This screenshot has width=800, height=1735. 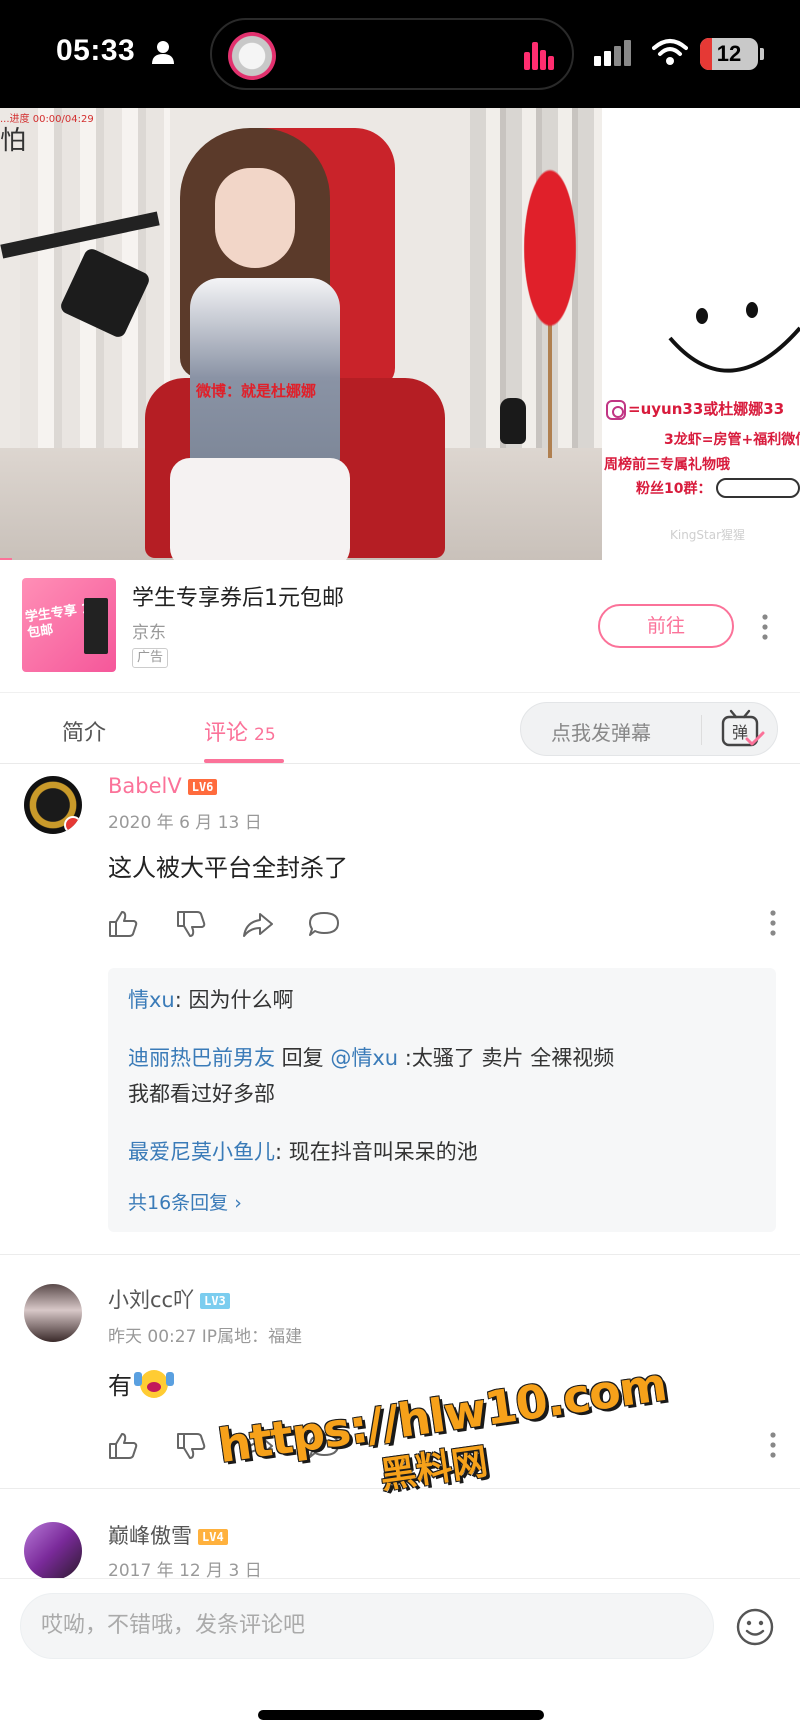 What do you see at coordinates (601, 733) in the screenshot?
I see `danmaku-placeholder: 点我发弹幕` at bounding box center [601, 733].